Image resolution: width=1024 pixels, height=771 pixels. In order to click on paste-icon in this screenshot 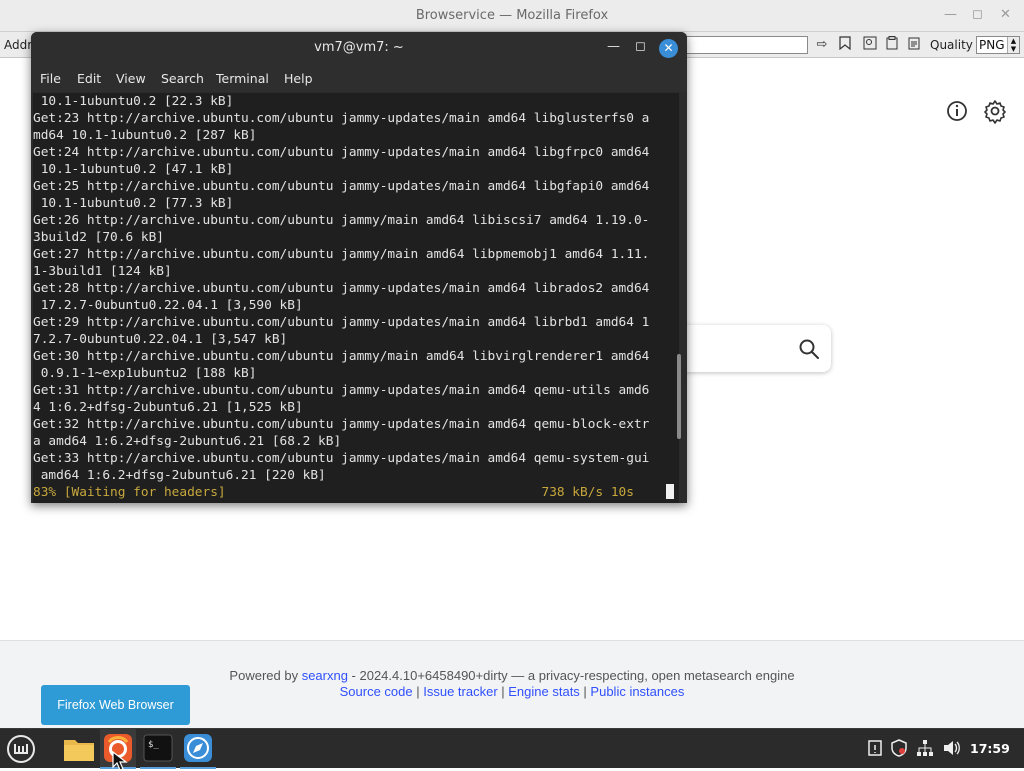, I will do `click(914, 45)`.